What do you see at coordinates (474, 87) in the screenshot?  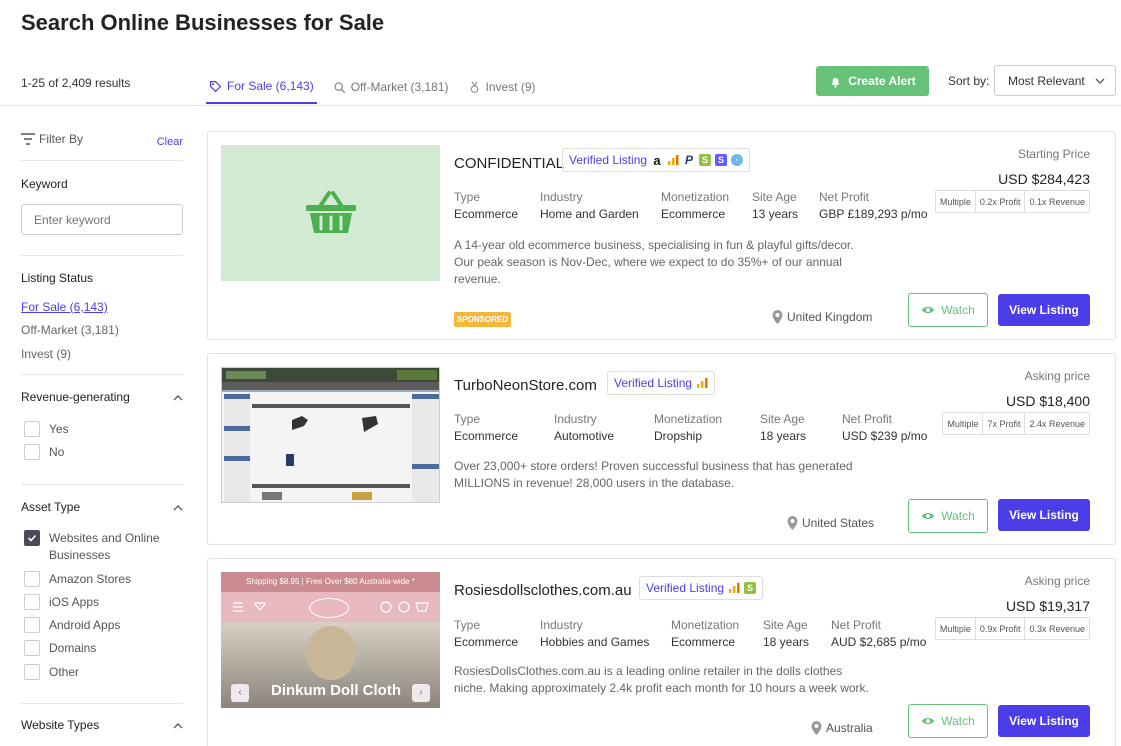 I see `medal-icon` at bounding box center [474, 87].